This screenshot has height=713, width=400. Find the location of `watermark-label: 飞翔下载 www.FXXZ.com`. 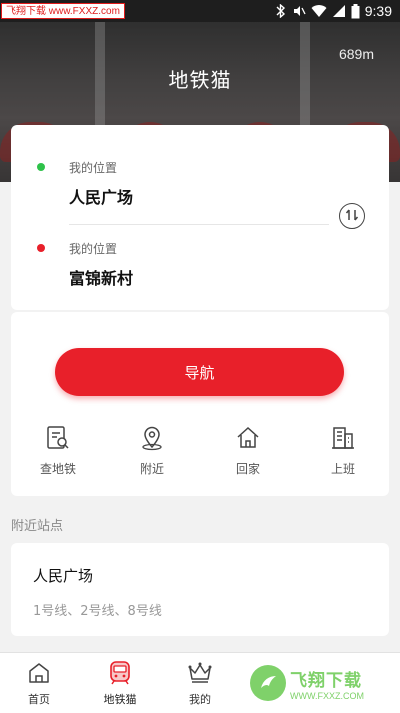

watermark-label: 飞翔下载 www.FXXZ.com is located at coordinates (63, 11).